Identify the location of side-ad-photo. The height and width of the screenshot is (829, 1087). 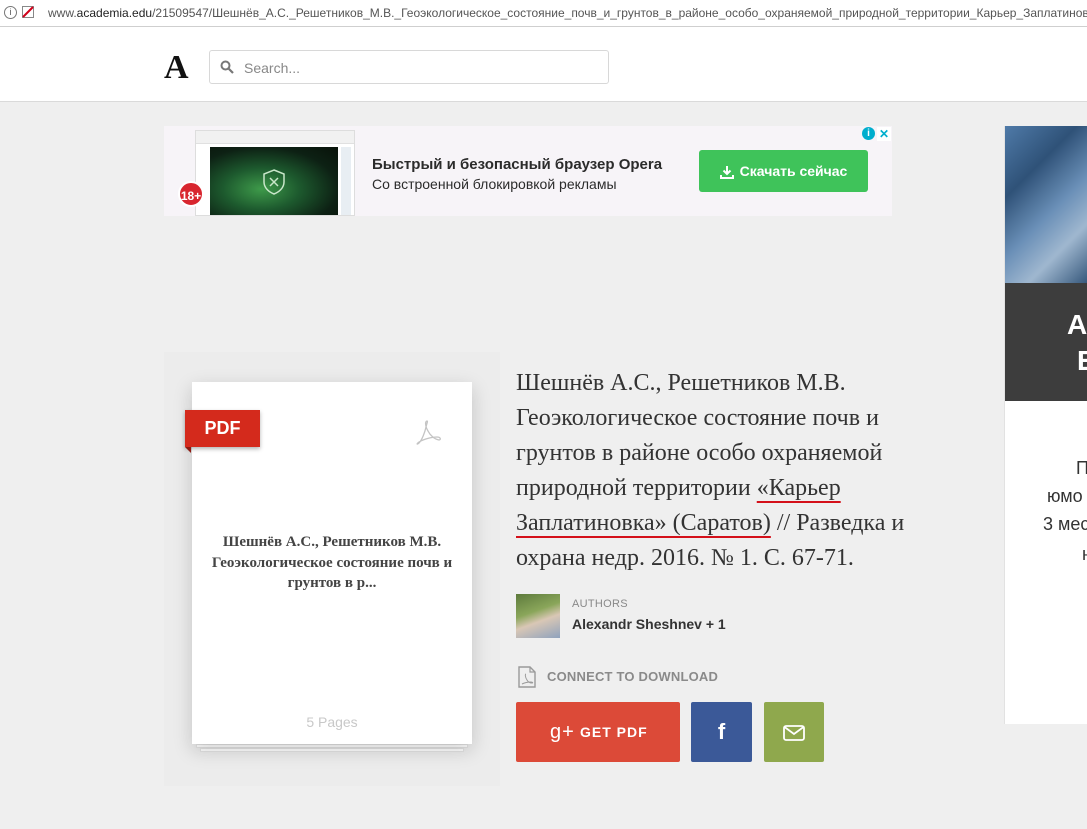
(1046, 204).